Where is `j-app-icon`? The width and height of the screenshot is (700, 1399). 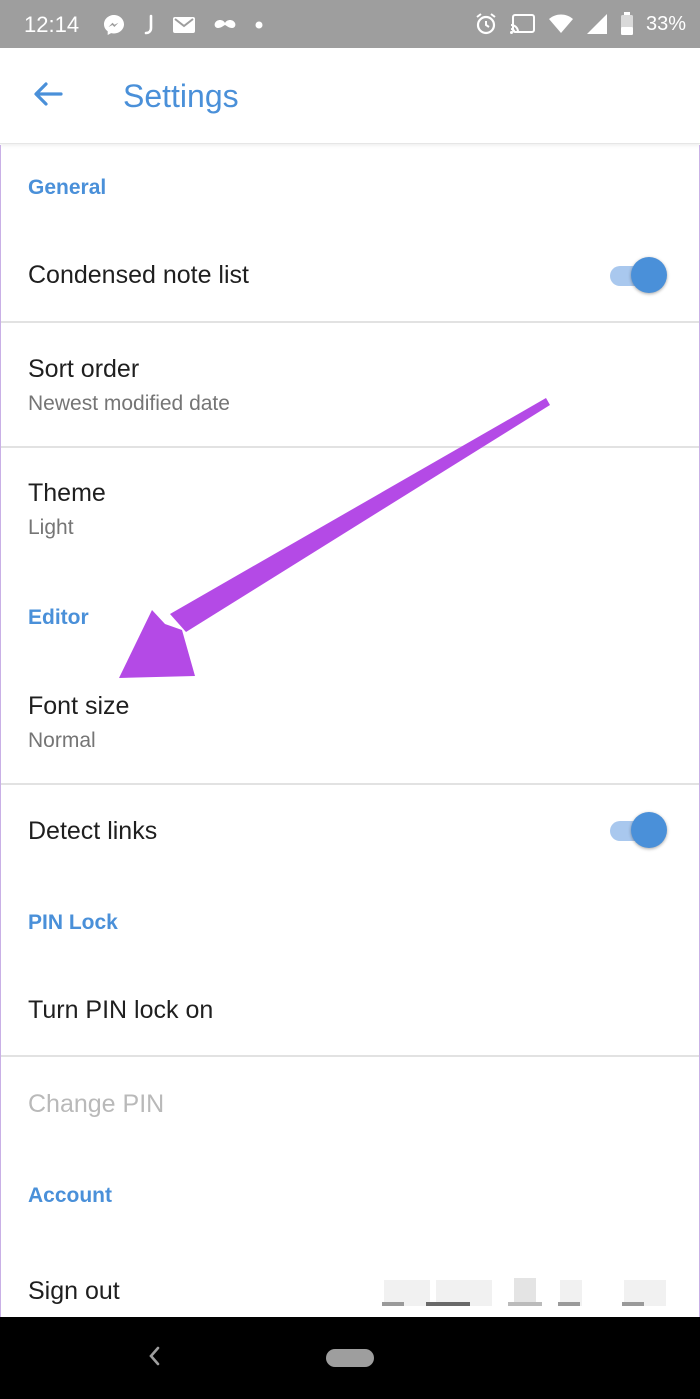 j-app-icon is located at coordinates (149, 25).